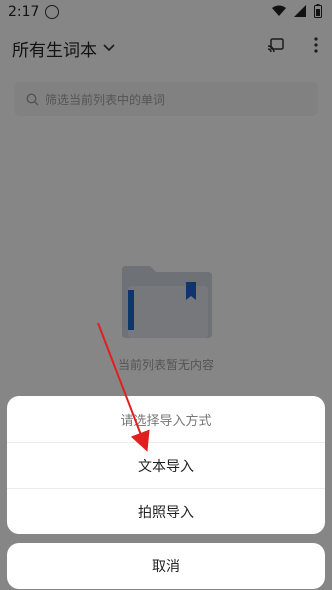 The width and height of the screenshot is (332, 590). Describe the element at coordinates (166, 511) in the screenshot. I see `photo-import-option: 拍照导入` at that location.